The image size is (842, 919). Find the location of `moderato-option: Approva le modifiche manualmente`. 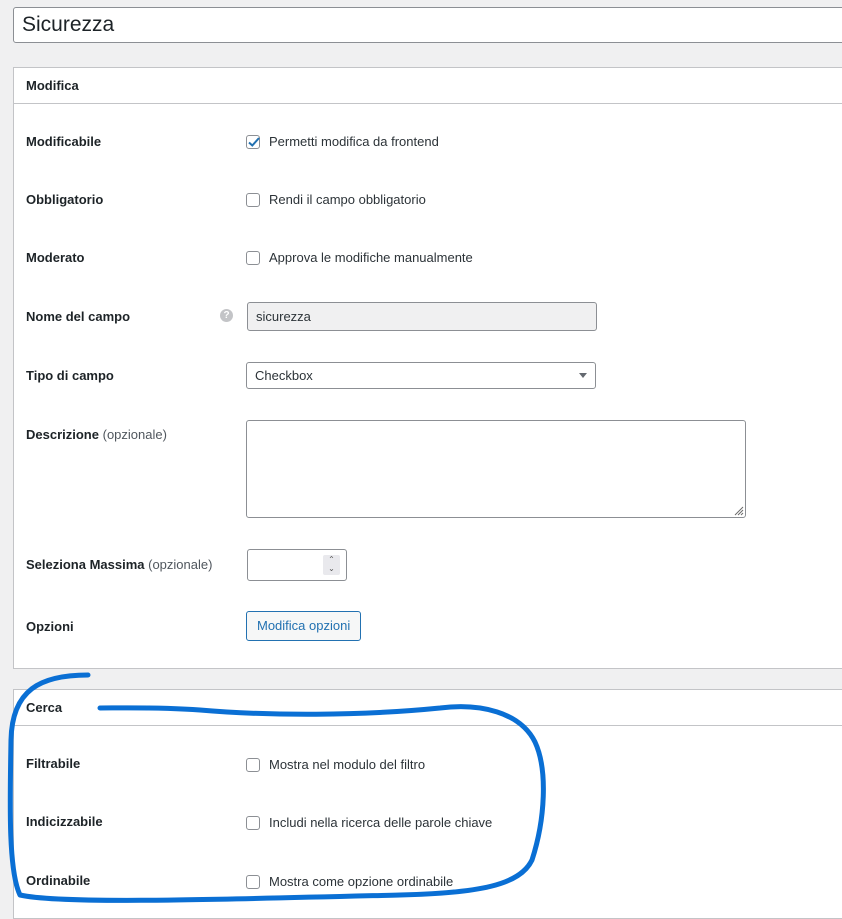

moderato-option: Approva le modifiche manualmente is located at coordinates (359, 257).